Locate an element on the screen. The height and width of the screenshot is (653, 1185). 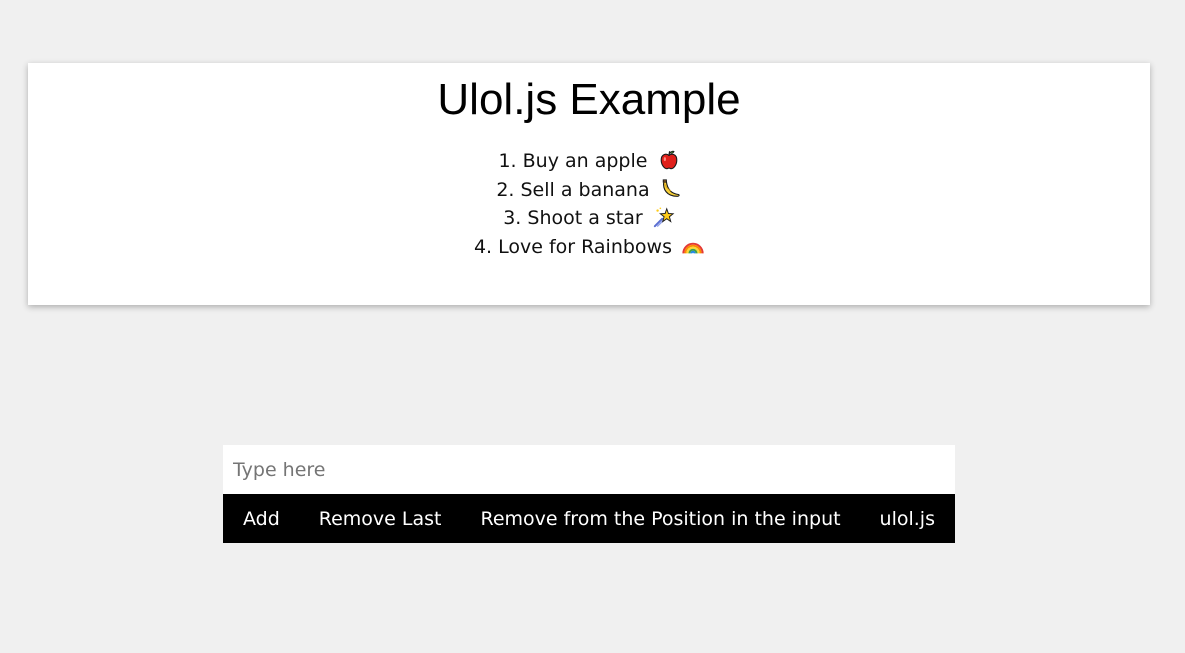
list-item-label: 3. Shoot a star is located at coordinates (573, 218).